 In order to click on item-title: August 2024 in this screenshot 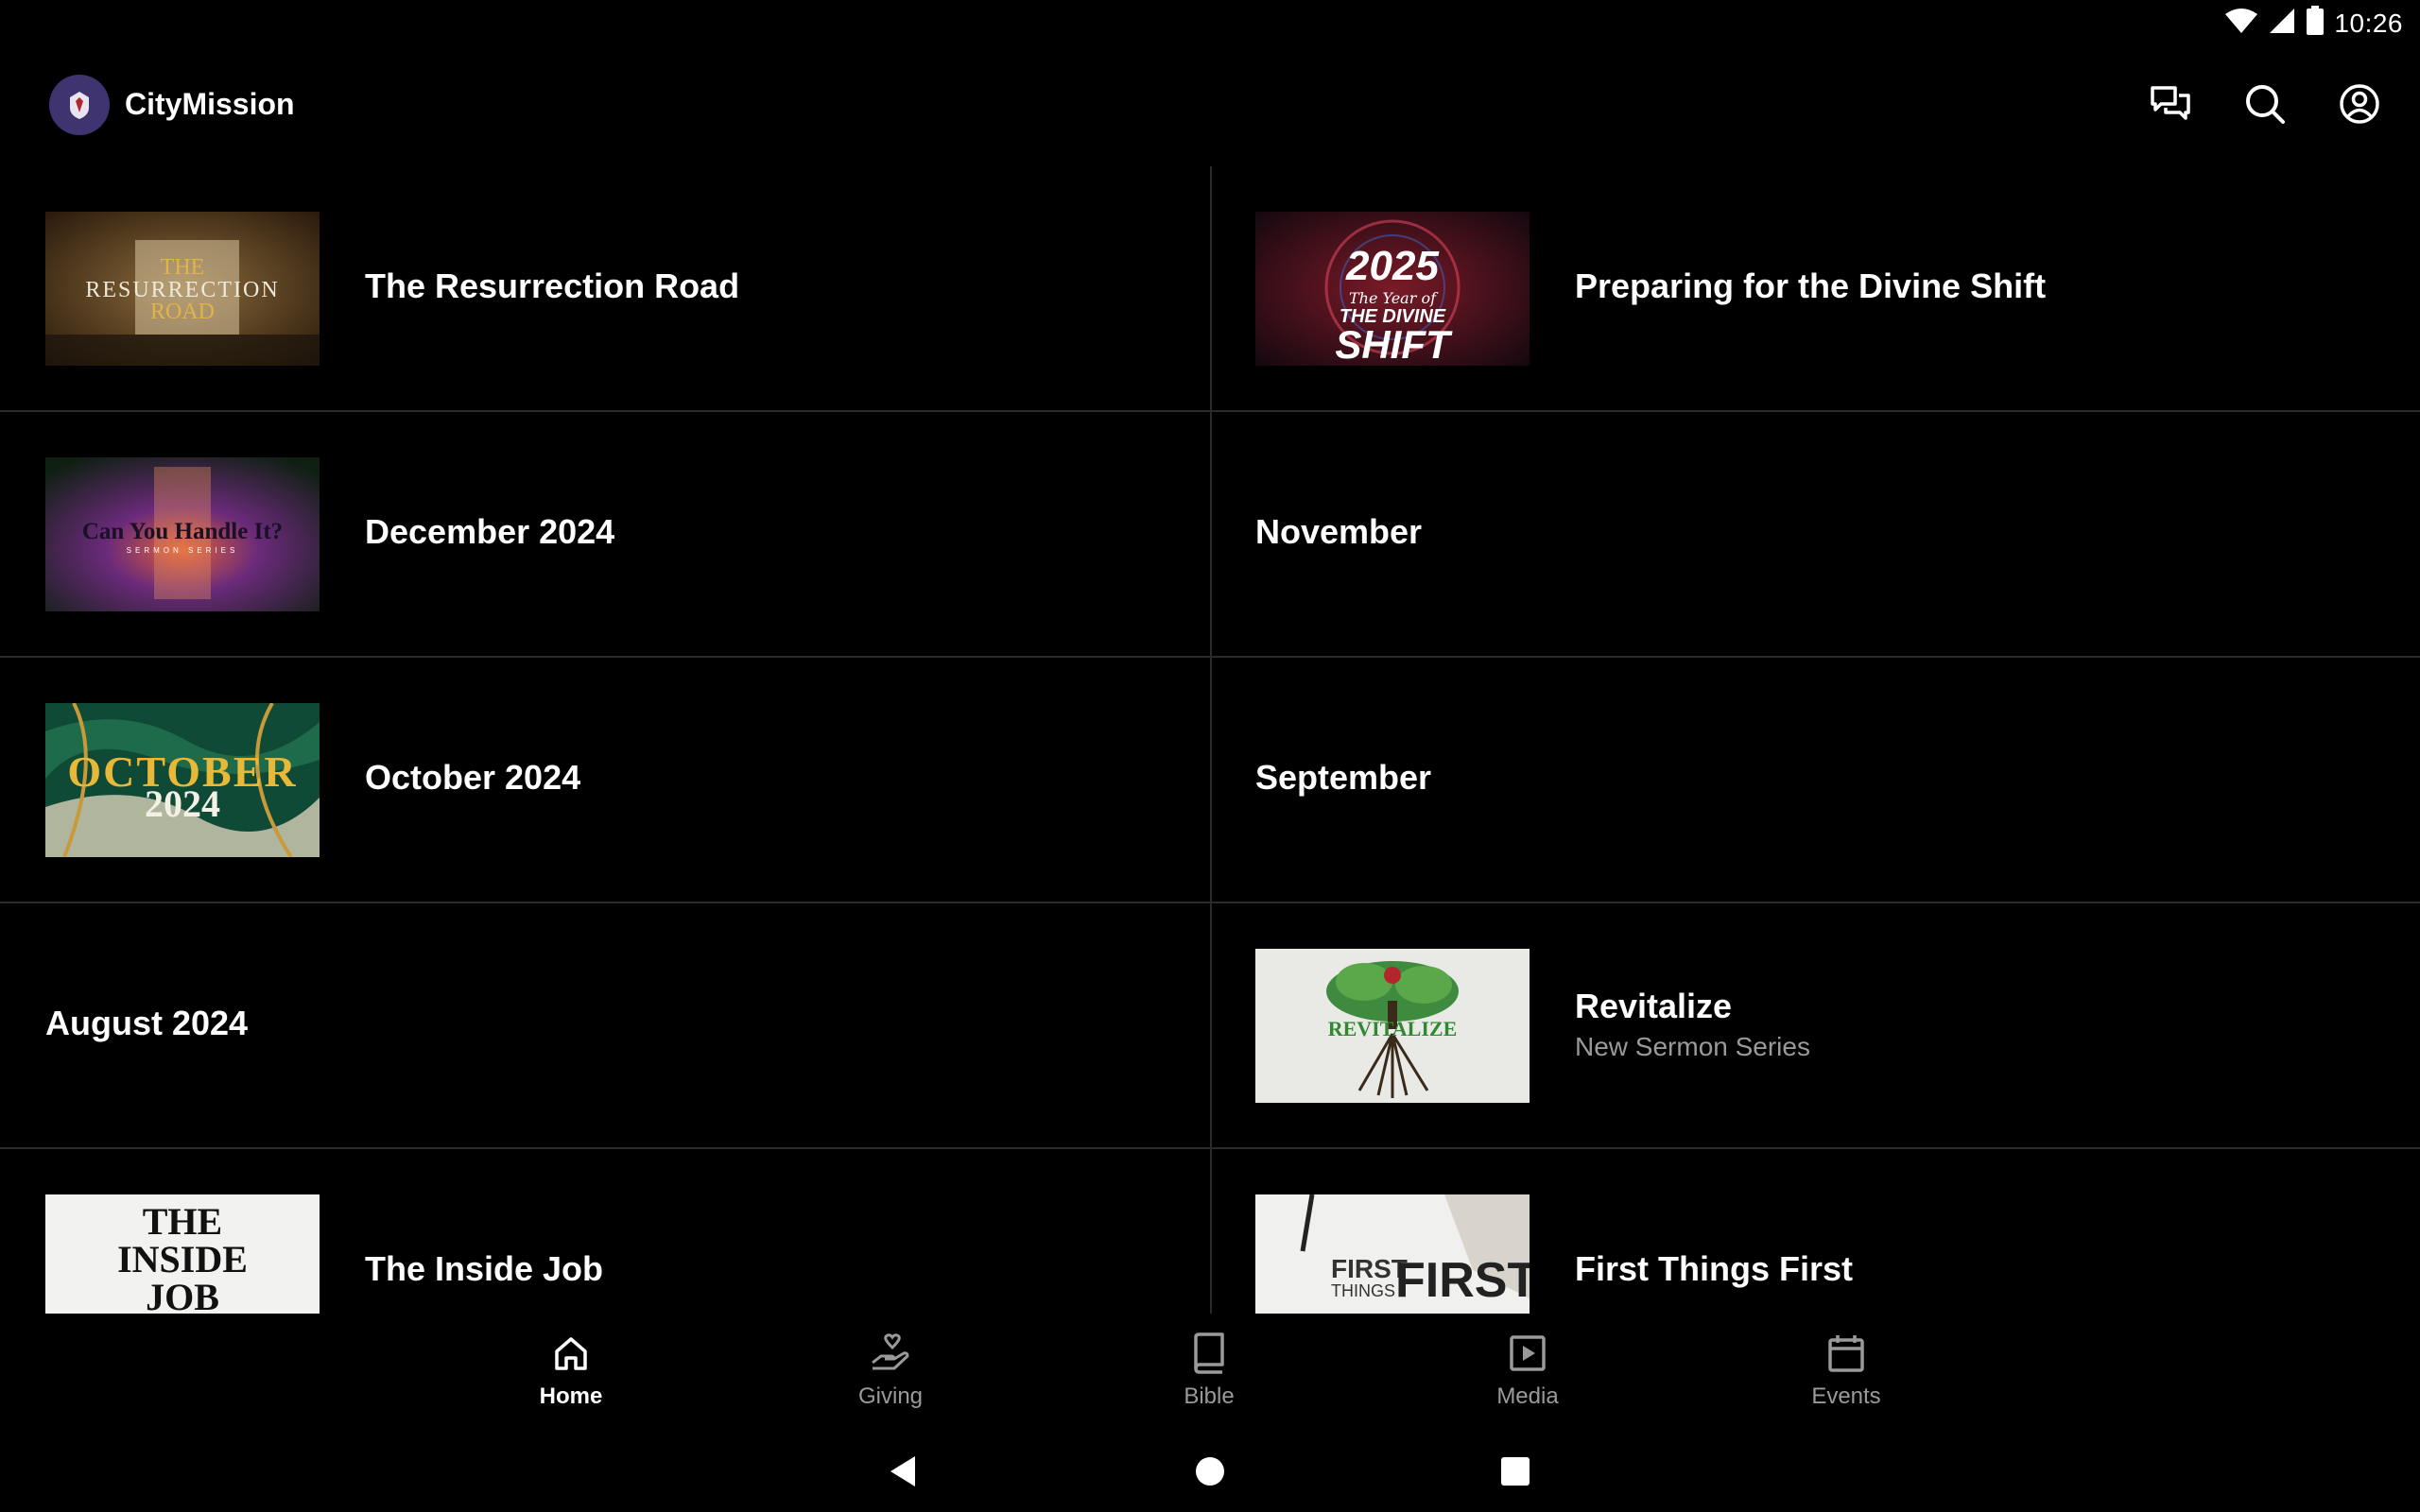, I will do `click(147, 1023)`.